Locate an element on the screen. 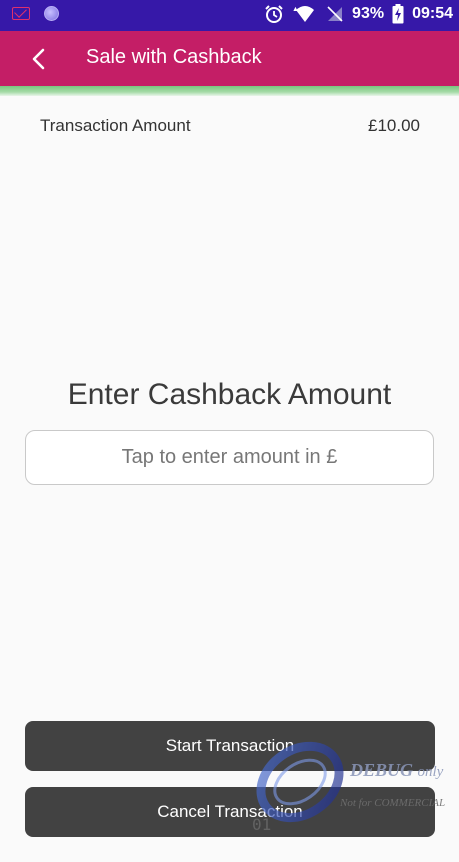 This screenshot has height=862, width=459. app-bar-accent is located at coordinates (229, 91).